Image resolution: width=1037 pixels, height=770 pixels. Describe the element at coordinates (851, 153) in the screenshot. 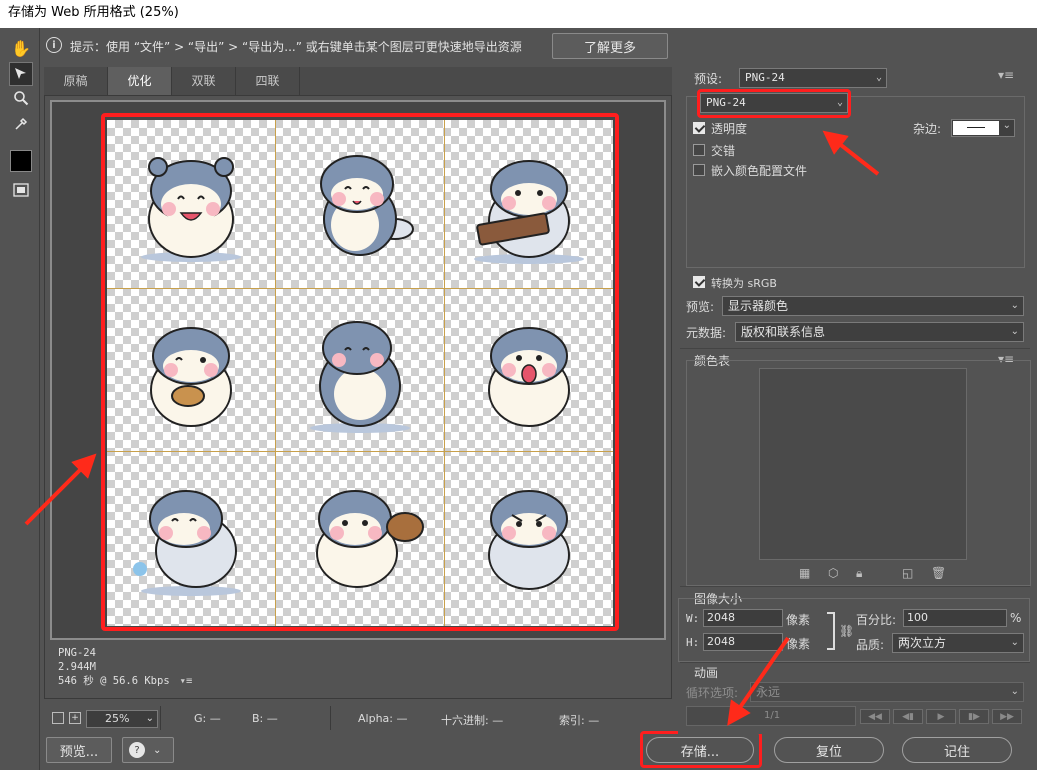

I see `arrow-to-format` at that location.